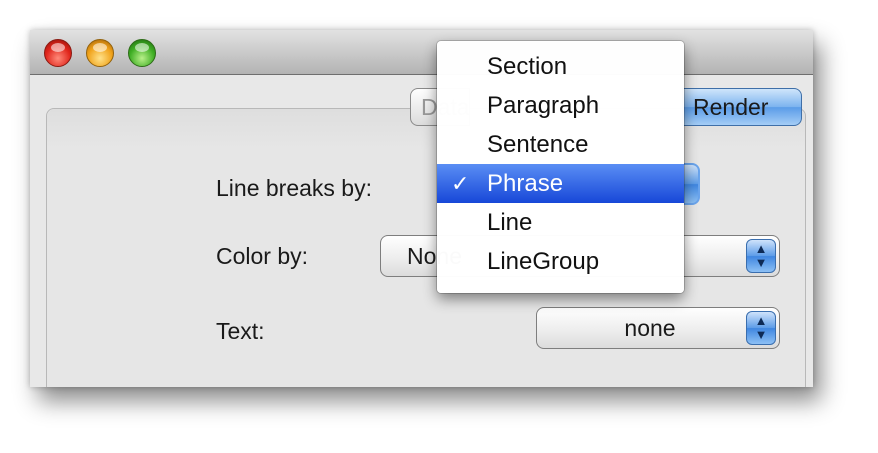 Image resolution: width=878 pixels, height=453 pixels. Describe the element at coordinates (421, 52) in the screenshot. I see `title-bar` at that location.